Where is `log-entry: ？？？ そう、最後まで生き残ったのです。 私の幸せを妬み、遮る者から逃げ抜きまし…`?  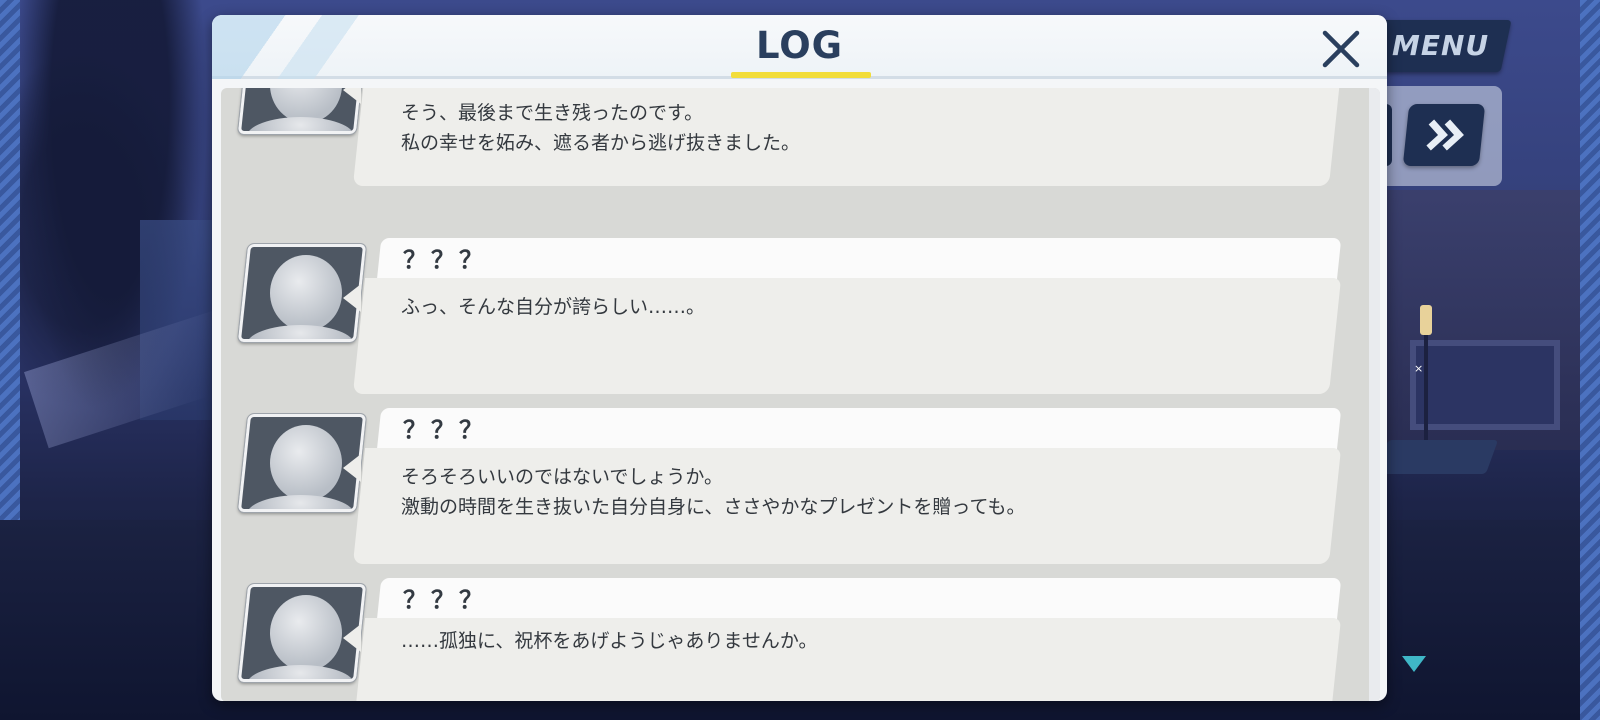
log-entry: ？？？ そう、最後まで生き残ったのです。 私の幸せを妬み、遮る者から逃げ抜きまし… is located at coordinates (791, 139).